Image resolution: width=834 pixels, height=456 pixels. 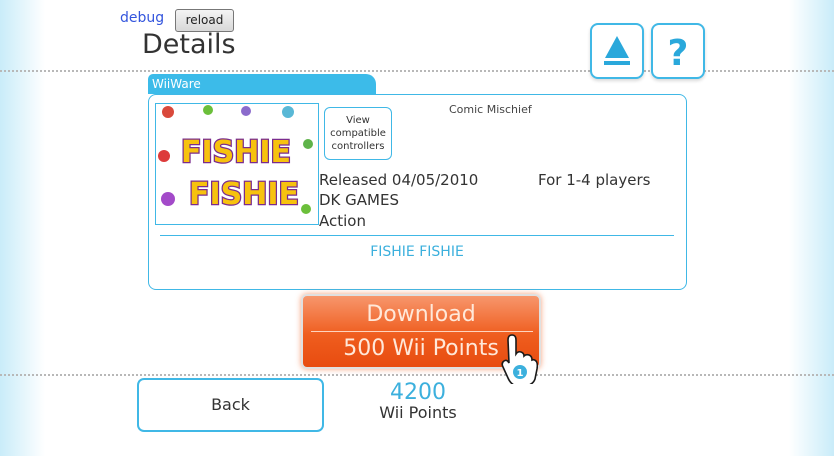 I want to click on points-balance: 4200, so click(x=418, y=392).